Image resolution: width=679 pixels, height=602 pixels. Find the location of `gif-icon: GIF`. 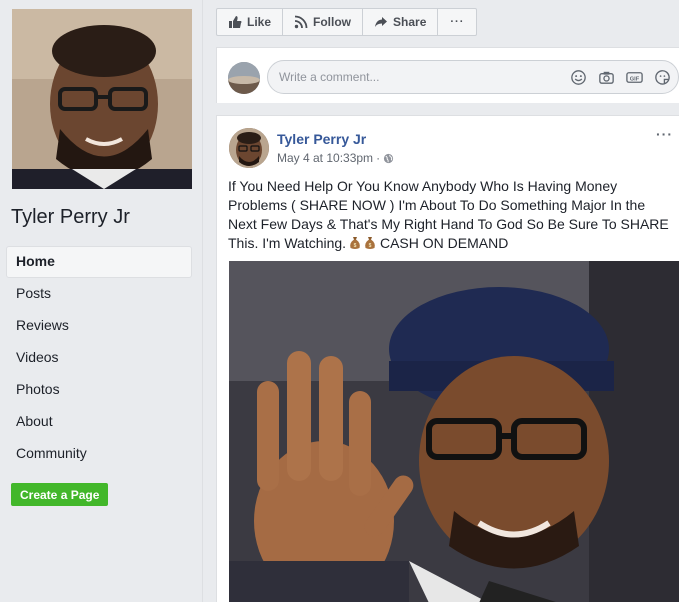

gif-icon: GIF is located at coordinates (634, 77).